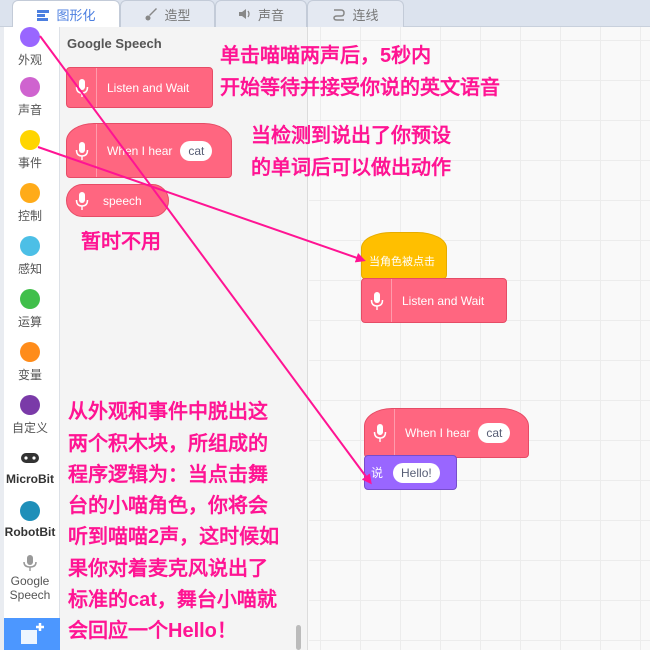 The height and width of the screenshot is (650, 650). I want to click on annotation-logic-line: 听到喵喵2声，这时候如, so click(174, 537).